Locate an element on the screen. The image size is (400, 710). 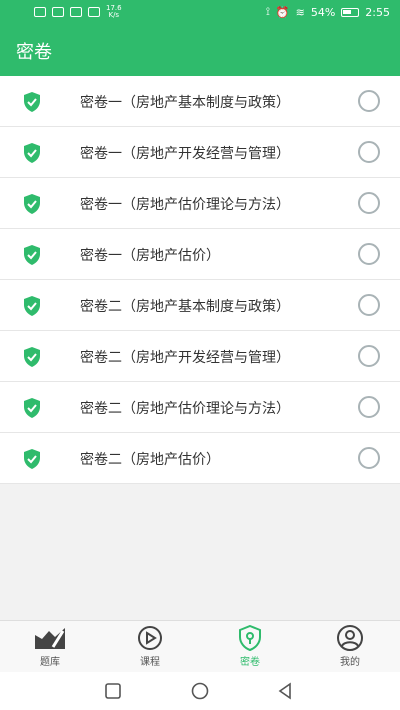
status-left: 17.6 K/s is located at coordinates (78, 12).